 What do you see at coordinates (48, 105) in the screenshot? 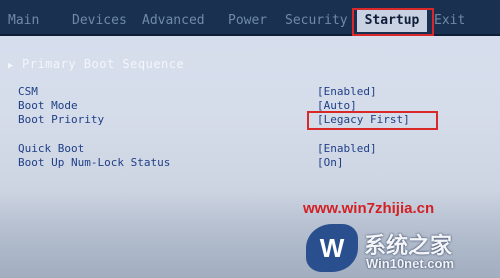
I see `setting-label: Boot Mode` at bounding box center [48, 105].